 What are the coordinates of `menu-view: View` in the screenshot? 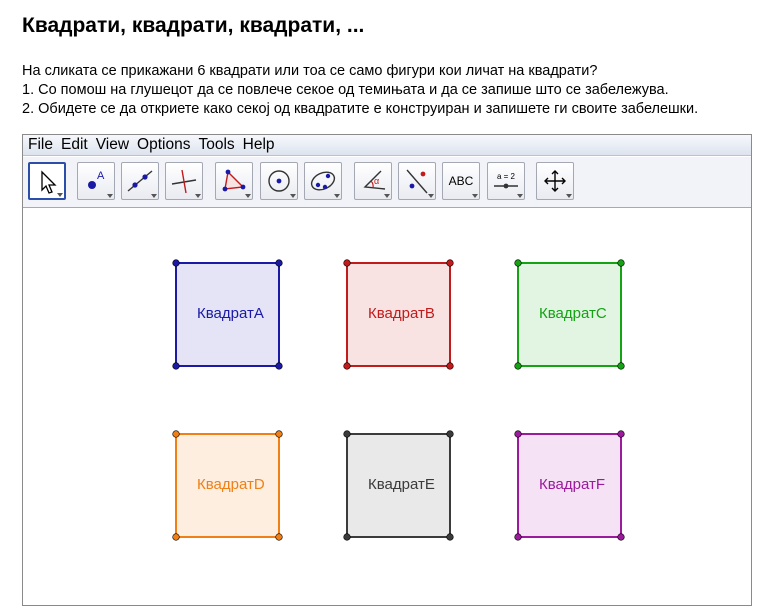 It's located at (112, 145).